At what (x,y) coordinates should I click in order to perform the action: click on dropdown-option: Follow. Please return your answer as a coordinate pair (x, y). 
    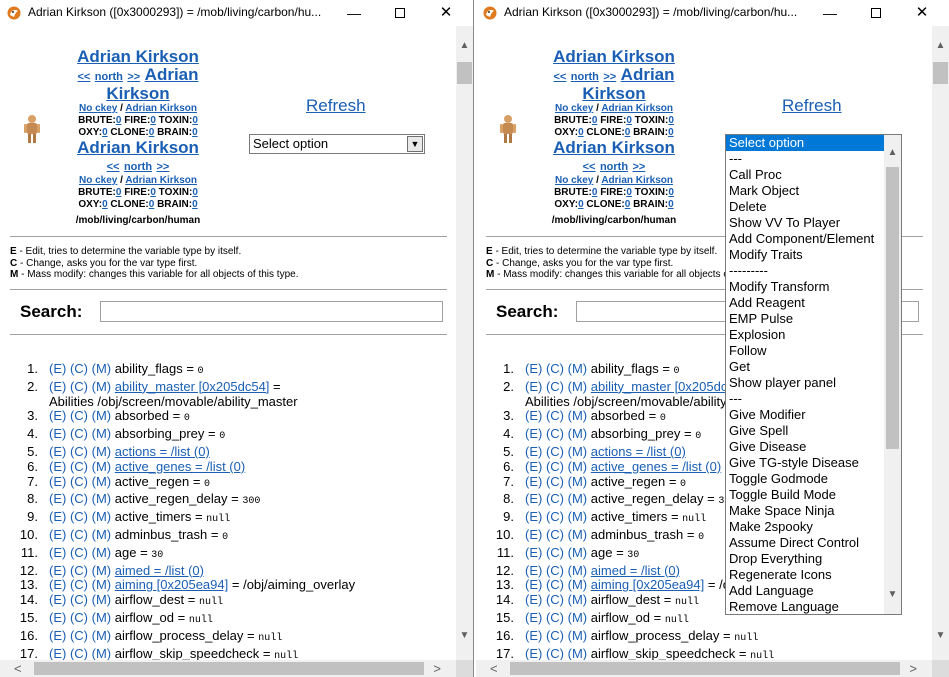
    Looking at the image, I should click on (805, 351).